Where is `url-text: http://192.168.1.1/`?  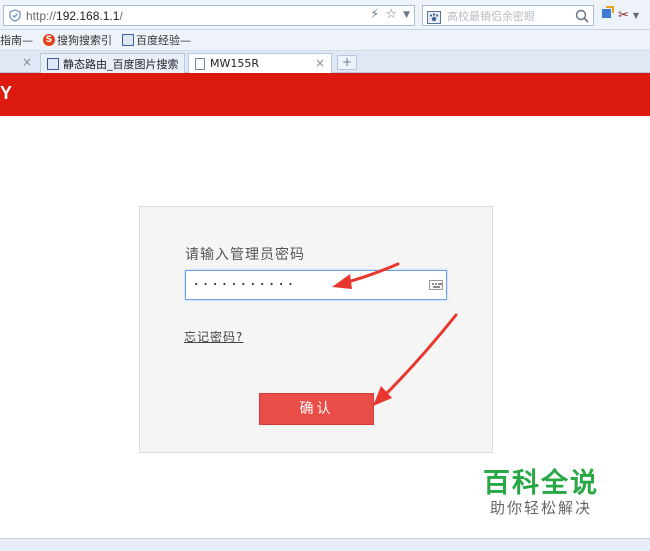 url-text: http://192.168.1.1/ is located at coordinates (74, 16).